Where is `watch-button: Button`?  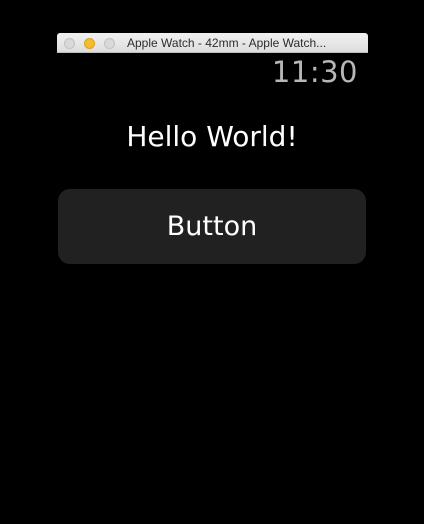
watch-button: Button is located at coordinates (212, 226).